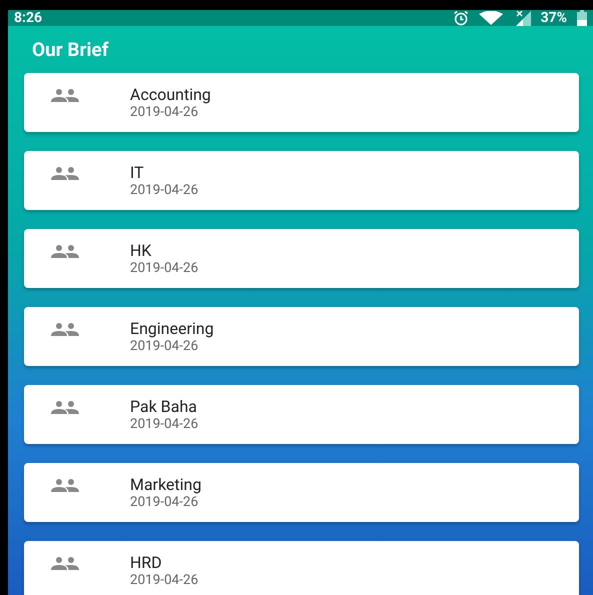 Image resolution: width=593 pixels, height=595 pixels. What do you see at coordinates (164, 406) in the screenshot?
I see `group-name: Pak Baha` at bounding box center [164, 406].